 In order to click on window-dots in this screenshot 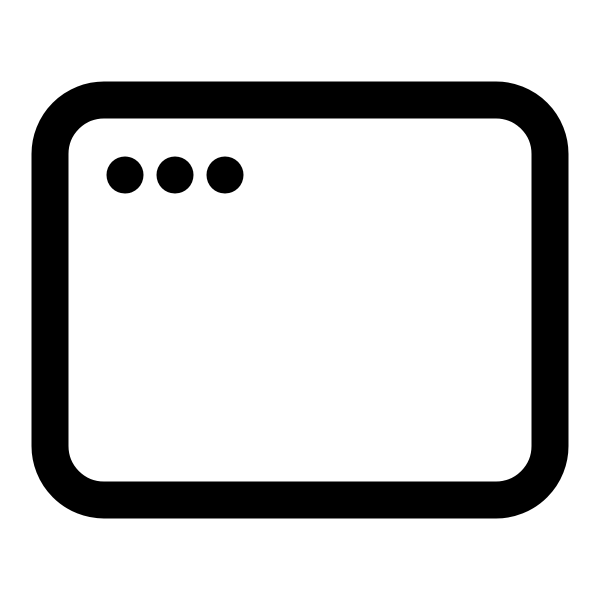, I will do `click(175, 175)`.